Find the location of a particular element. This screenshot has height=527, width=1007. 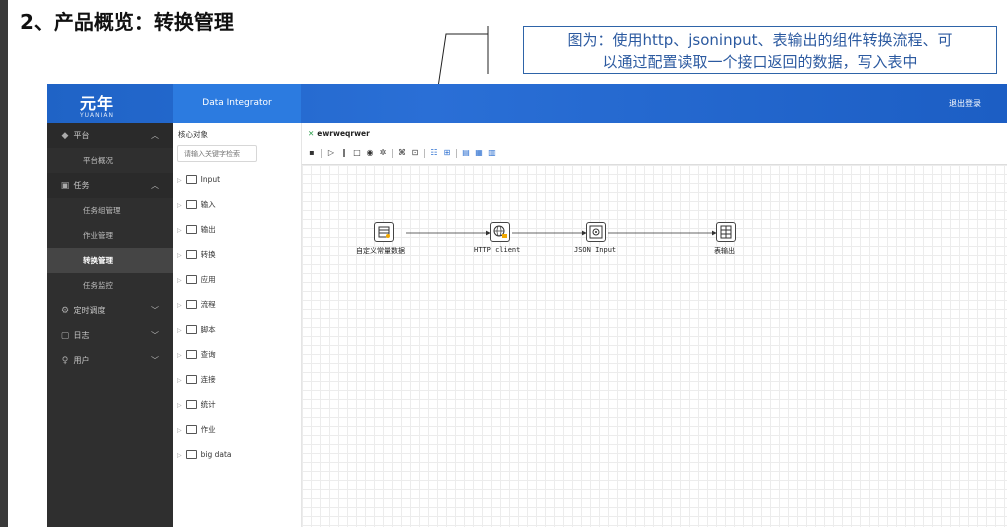

layout-icon: ▥ is located at coordinates (492, 153).